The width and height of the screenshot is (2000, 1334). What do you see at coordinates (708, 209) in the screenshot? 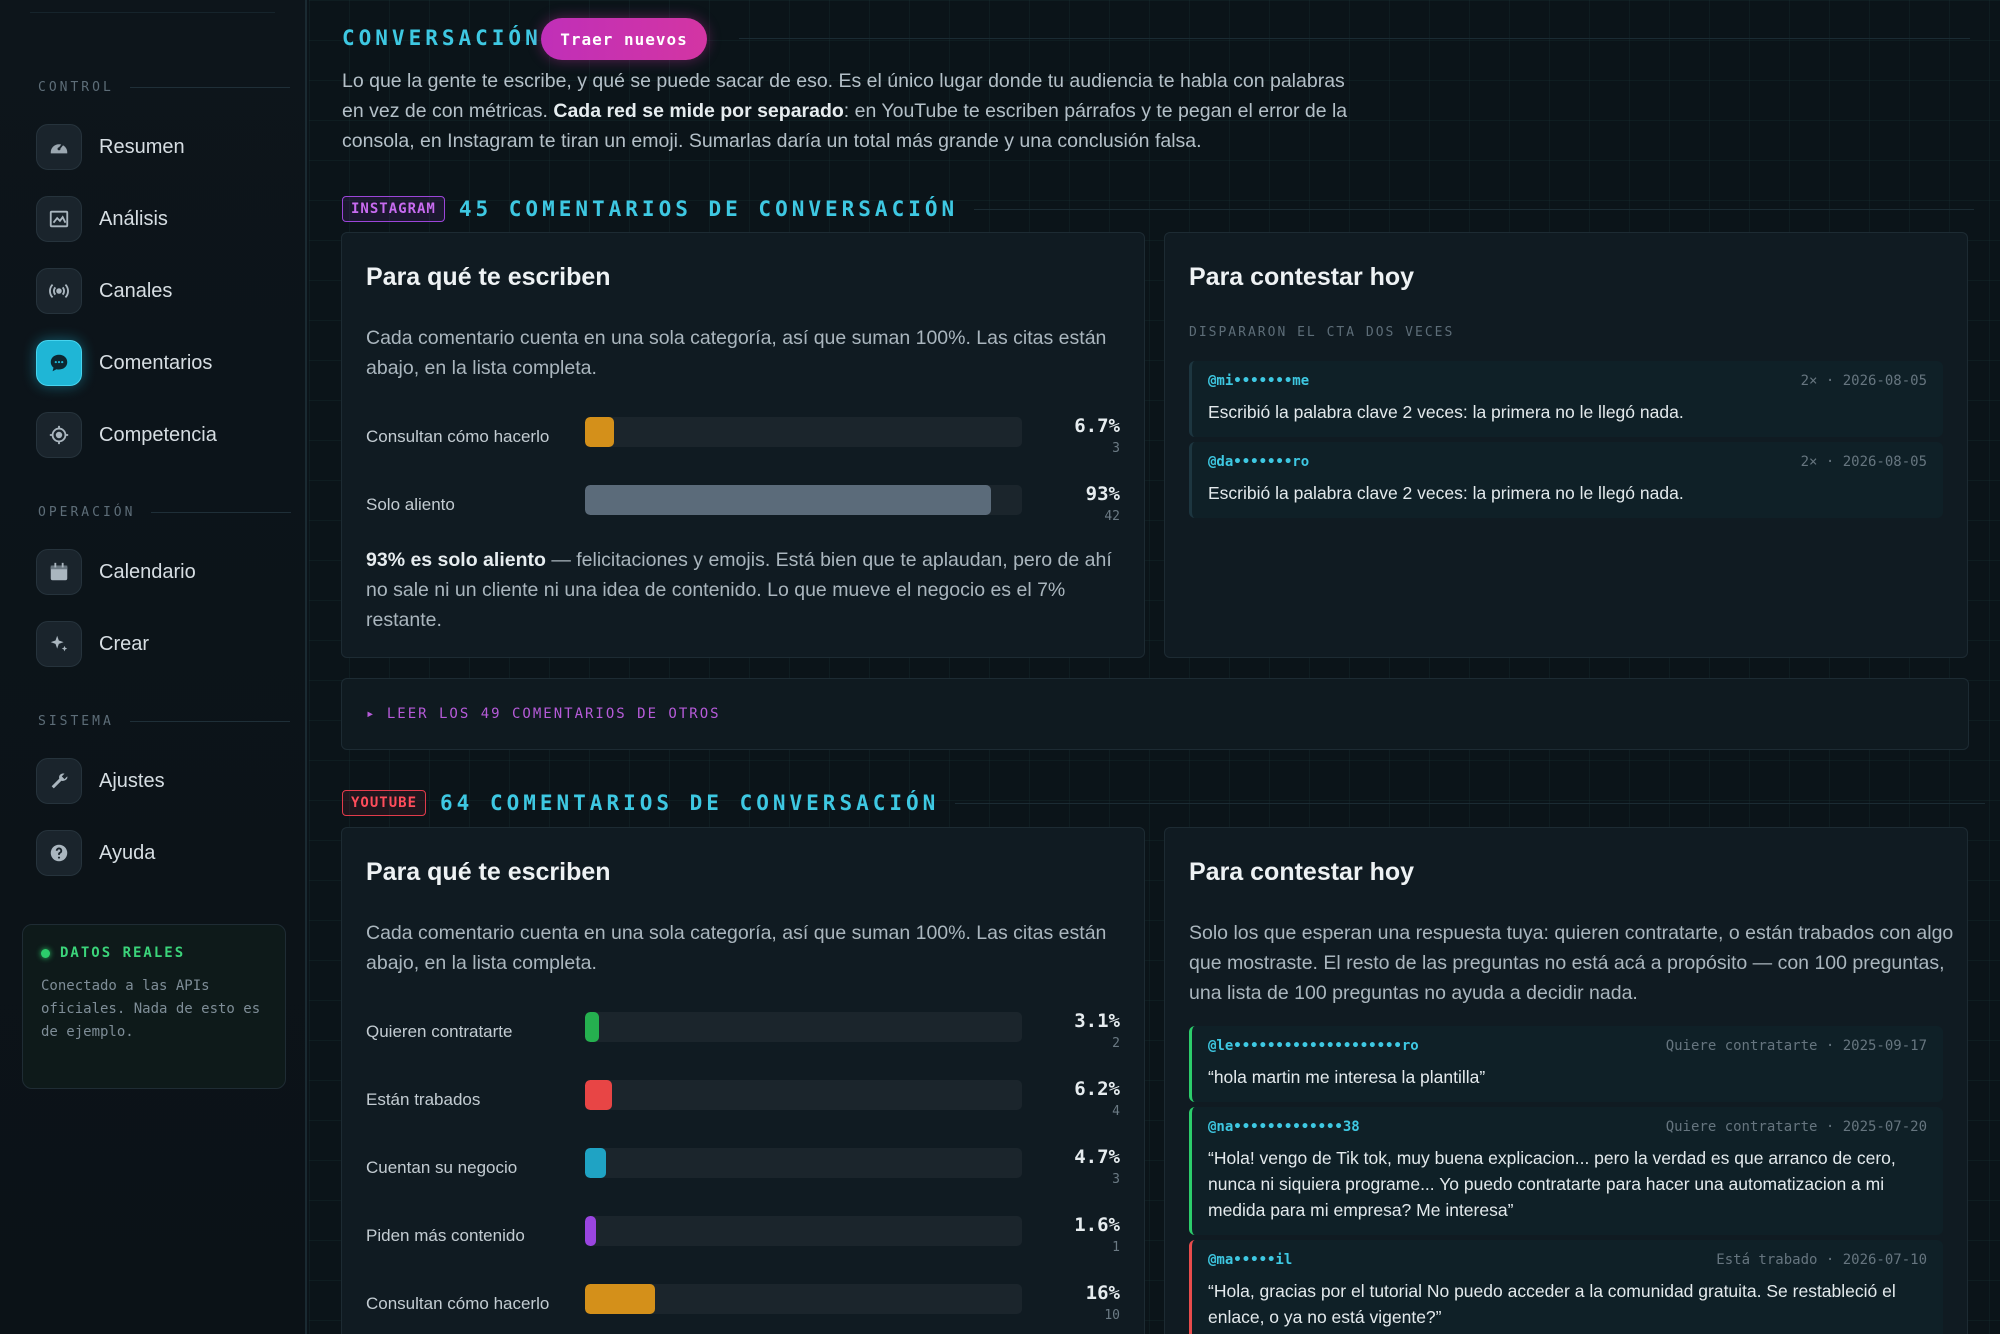
I see `instagram-section-title: 45 COMENTARIOS DE CONVERSACIÓN` at bounding box center [708, 209].